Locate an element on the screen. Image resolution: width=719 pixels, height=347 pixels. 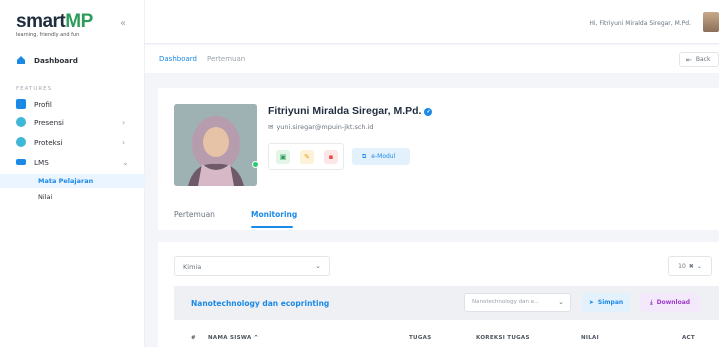
back-icon: ⇤ is located at coordinates (689, 59).